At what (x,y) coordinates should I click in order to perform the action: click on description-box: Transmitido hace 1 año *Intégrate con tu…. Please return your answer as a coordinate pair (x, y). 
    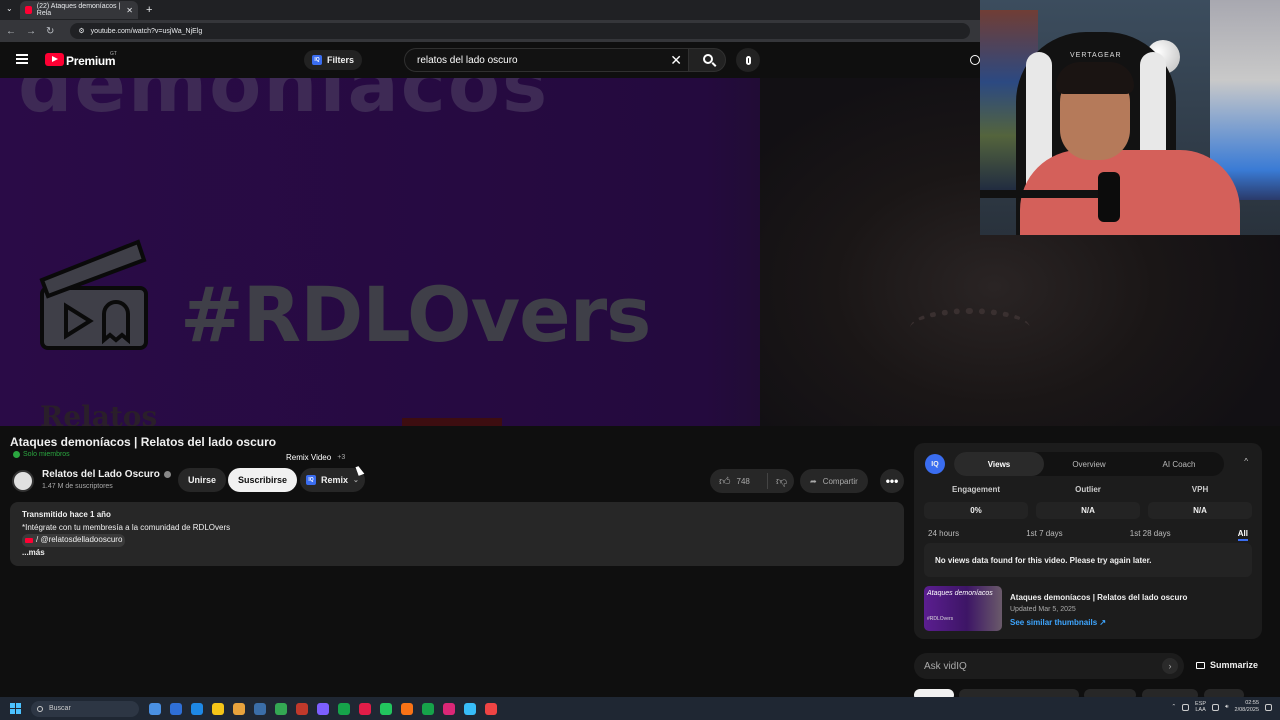
    Looking at the image, I should click on (457, 534).